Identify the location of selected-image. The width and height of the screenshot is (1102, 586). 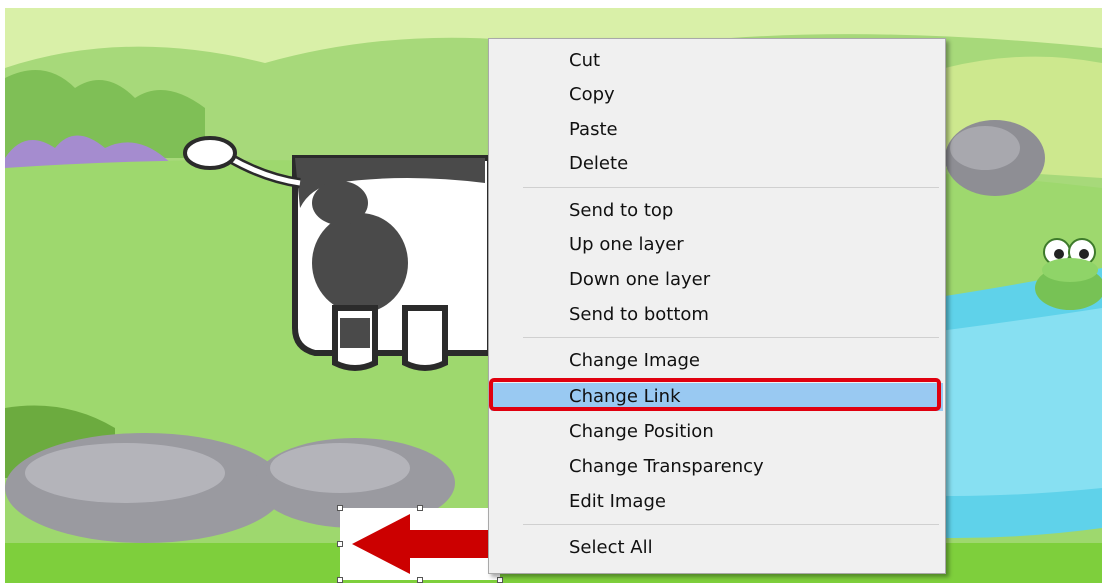
(420, 544).